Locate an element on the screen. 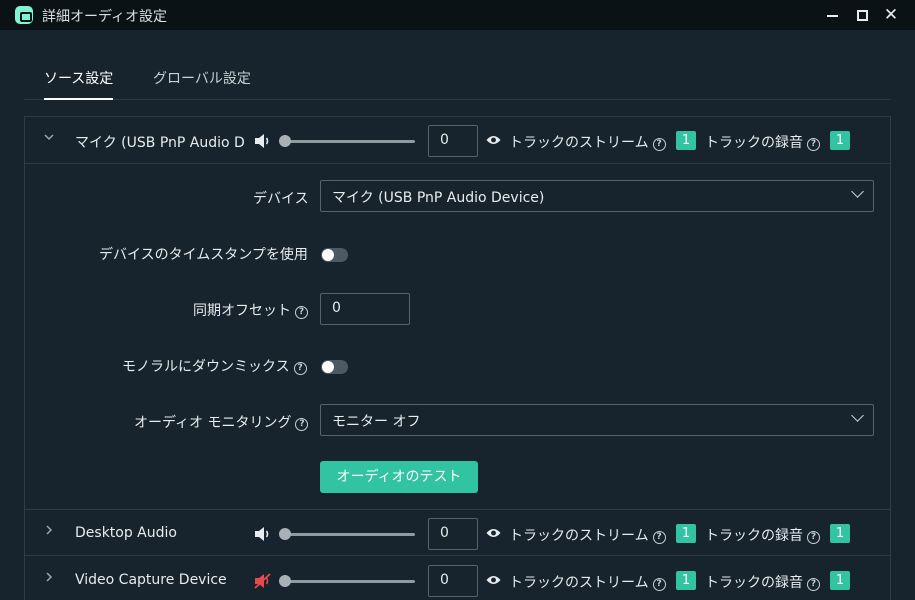 The height and width of the screenshot is (600, 915). minimize-icon is located at coordinates (832, 16).